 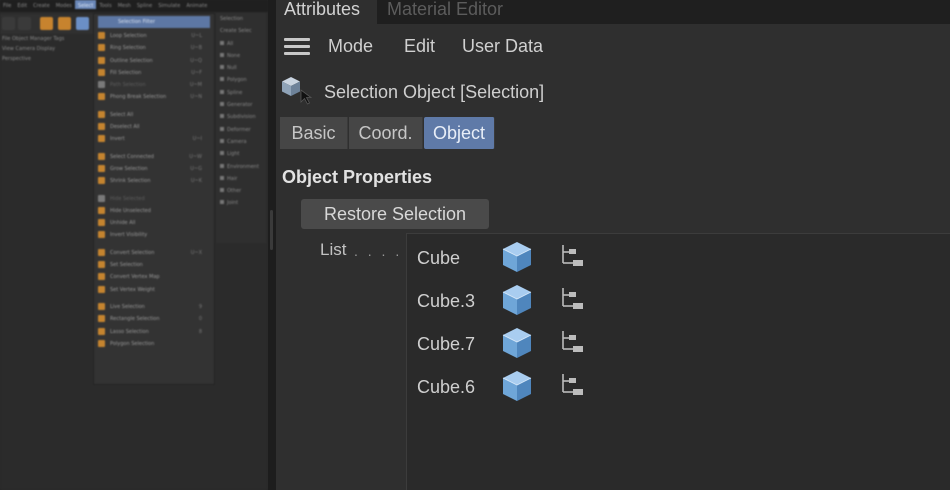 What do you see at coordinates (434, 92) in the screenshot?
I see `object-title: Selection Object [Selection]` at bounding box center [434, 92].